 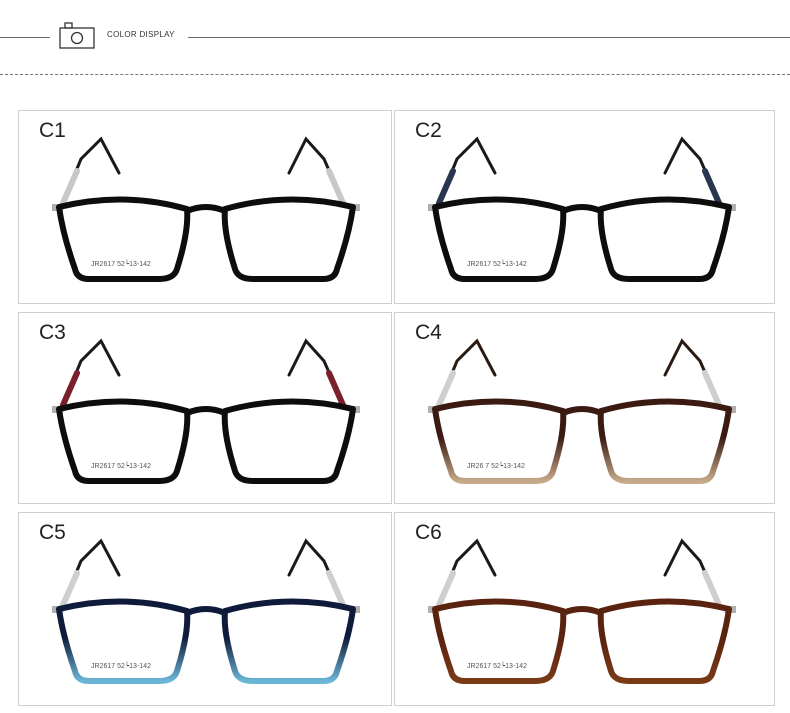 I want to click on frame-imprint: JR26 7 52┕13-142, so click(x=496, y=465).